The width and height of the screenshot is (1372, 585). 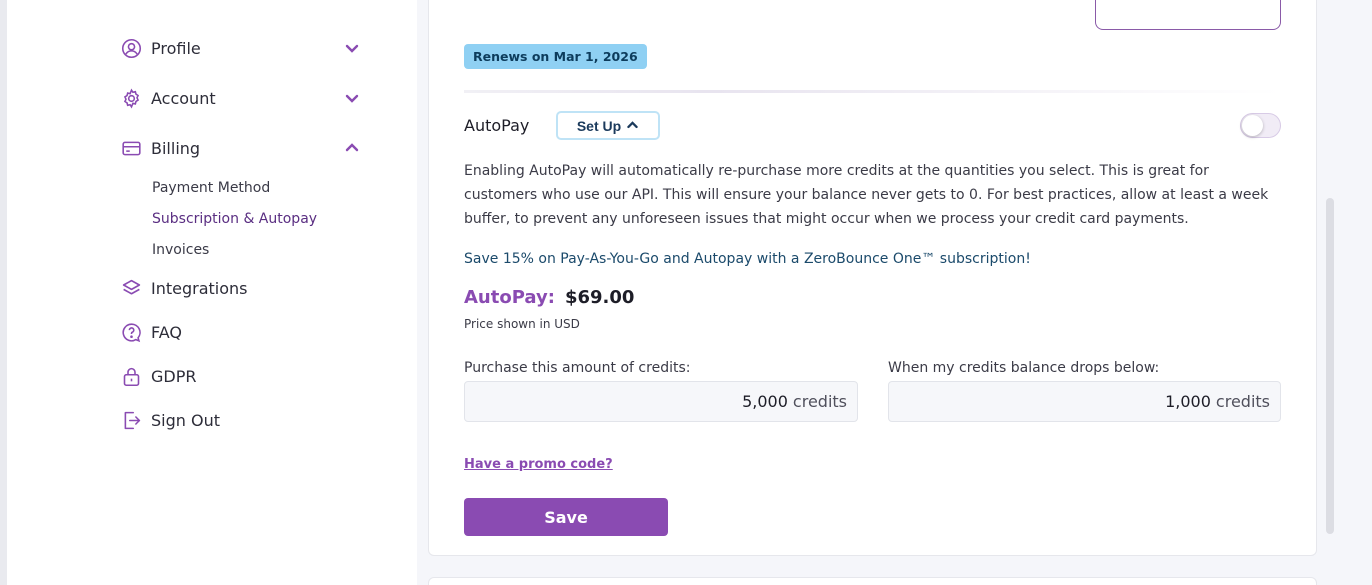 I want to click on threshold-value: 1,000, so click(x=1188, y=401).